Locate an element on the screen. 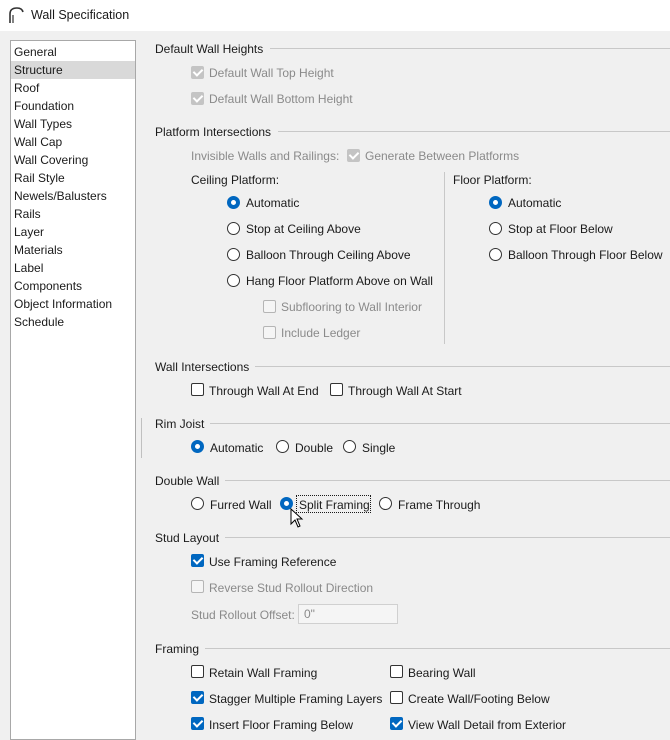  category-structure: Structure is located at coordinates (73, 70).